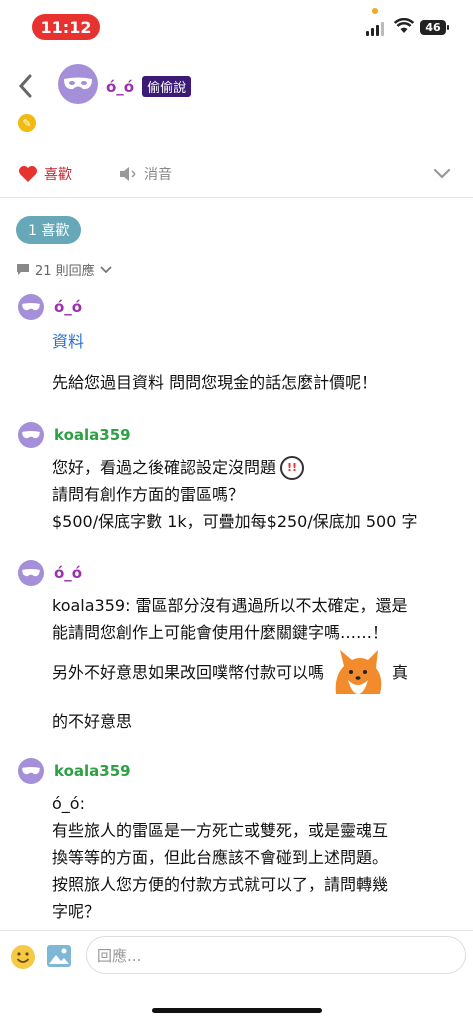 This screenshot has height=1024, width=473. Describe the element at coordinates (76, 911) in the screenshot. I see `comment-line: 字呢？` at that location.